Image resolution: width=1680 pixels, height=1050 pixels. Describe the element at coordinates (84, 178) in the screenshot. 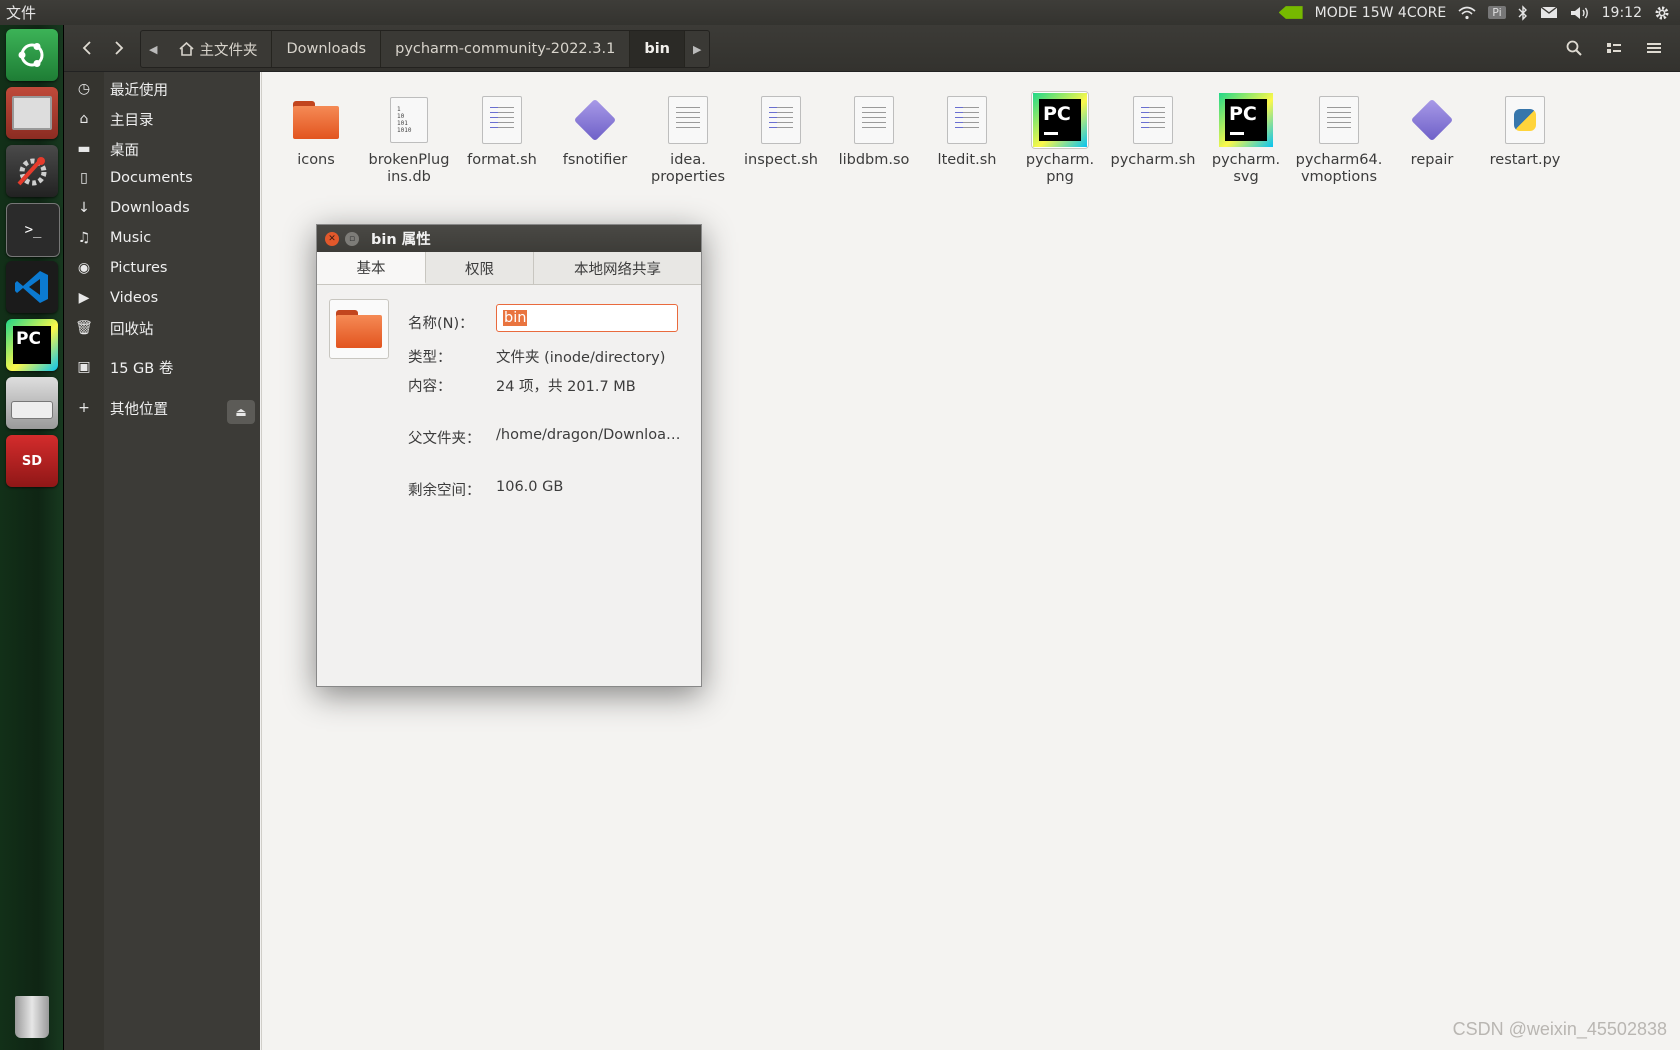

I see `document-icon: ▯` at that location.